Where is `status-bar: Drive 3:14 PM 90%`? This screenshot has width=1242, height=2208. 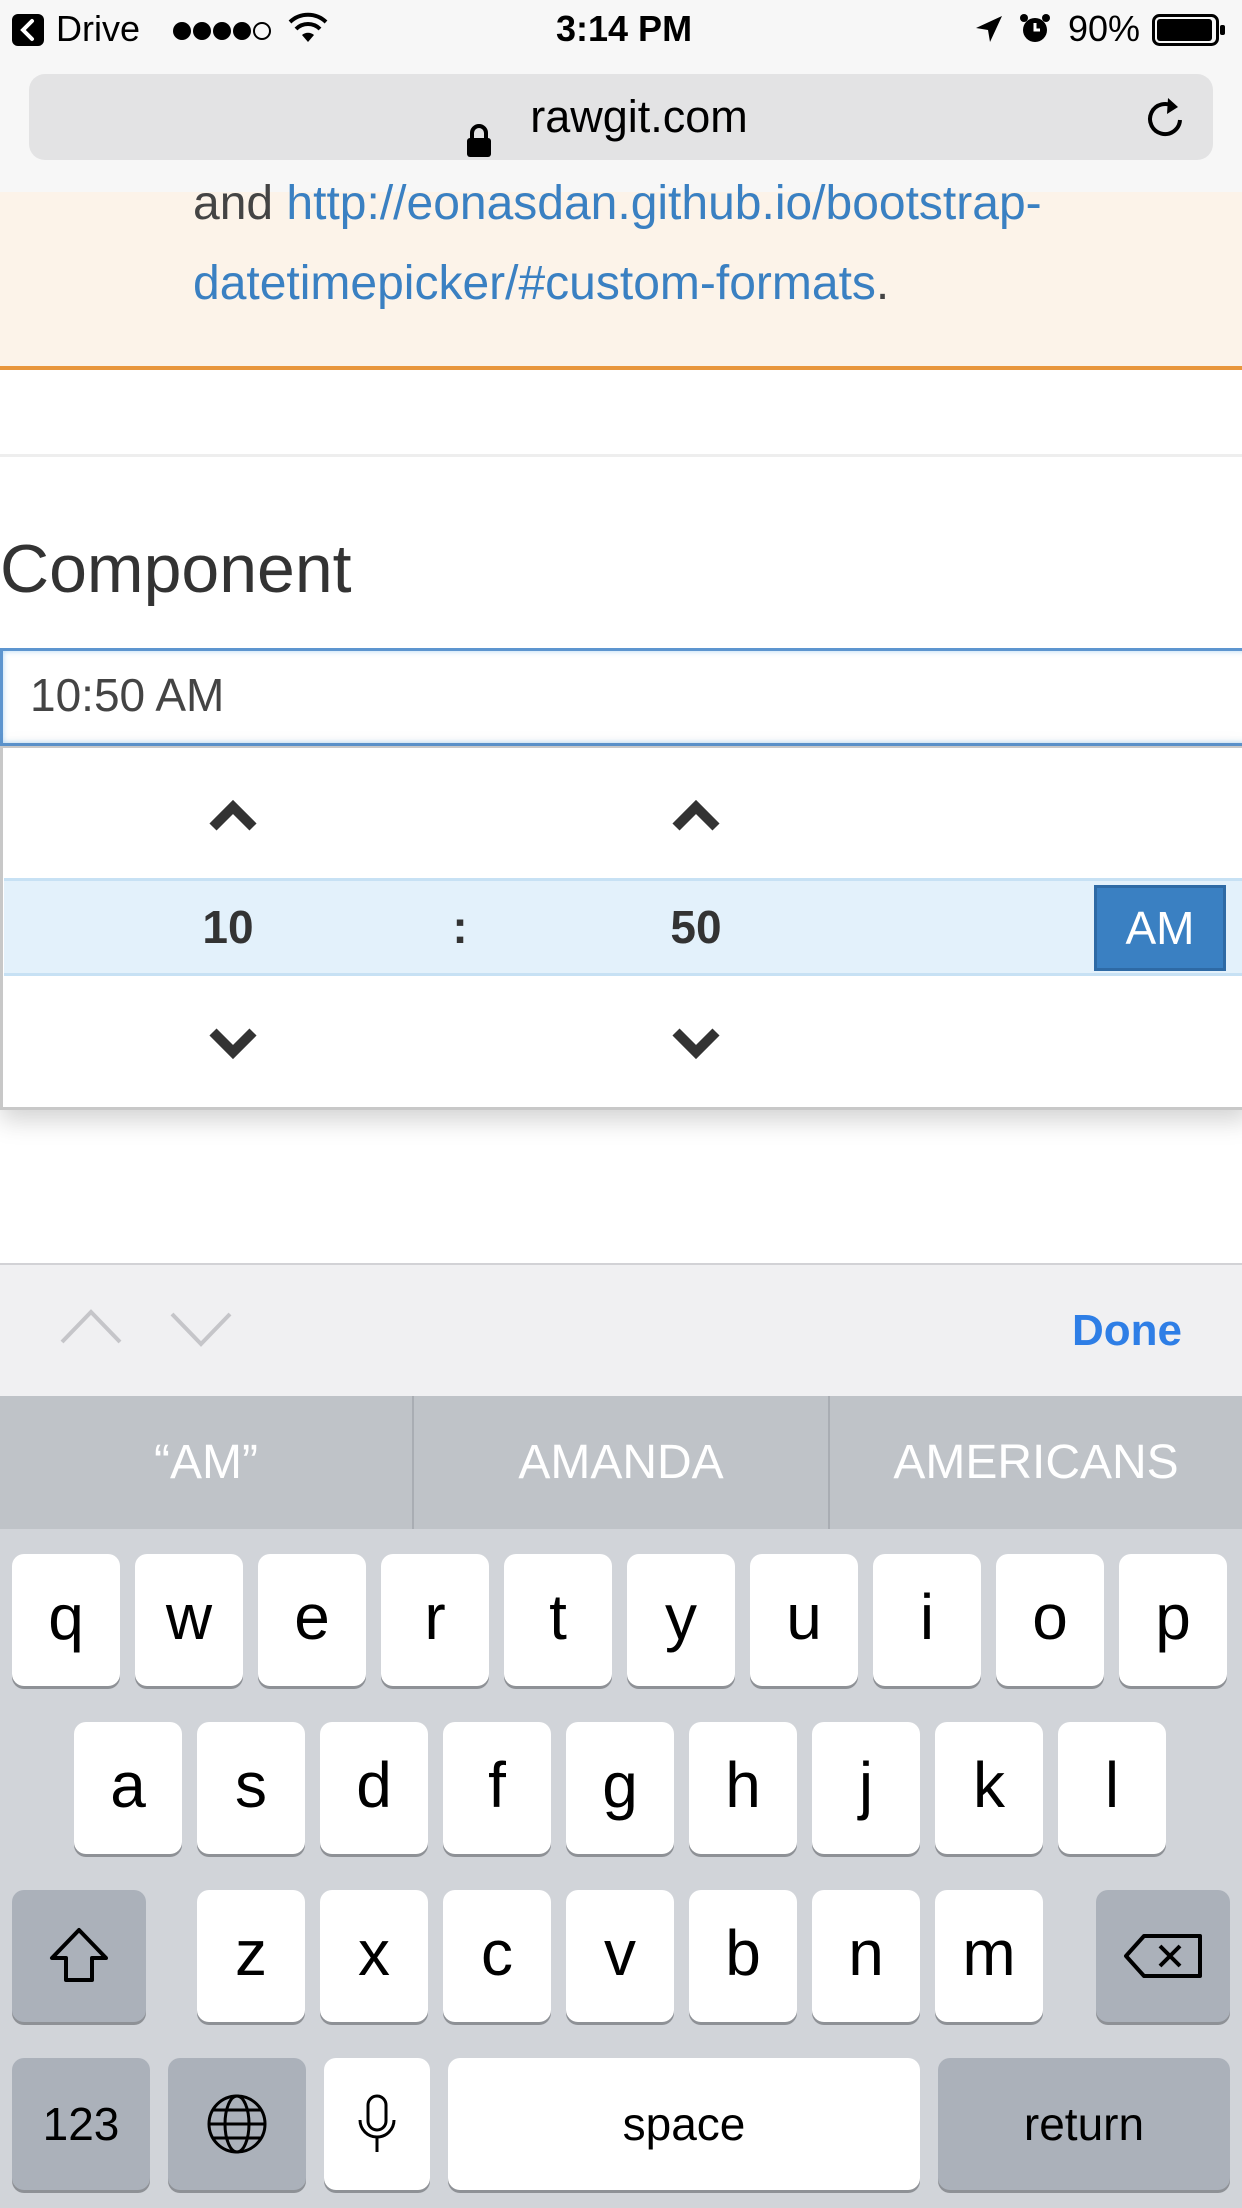 status-bar: Drive 3:14 PM 90% is located at coordinates (621, 30).